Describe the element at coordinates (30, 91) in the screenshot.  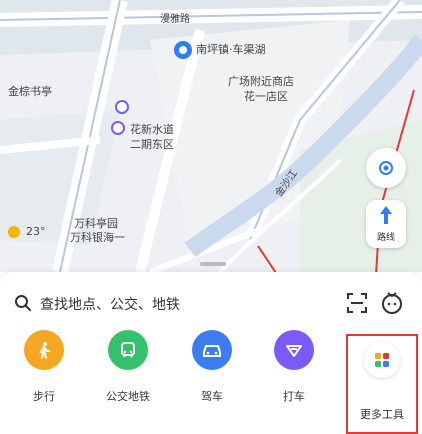
I see `poi-left-name: 金棕书亭` at that location.